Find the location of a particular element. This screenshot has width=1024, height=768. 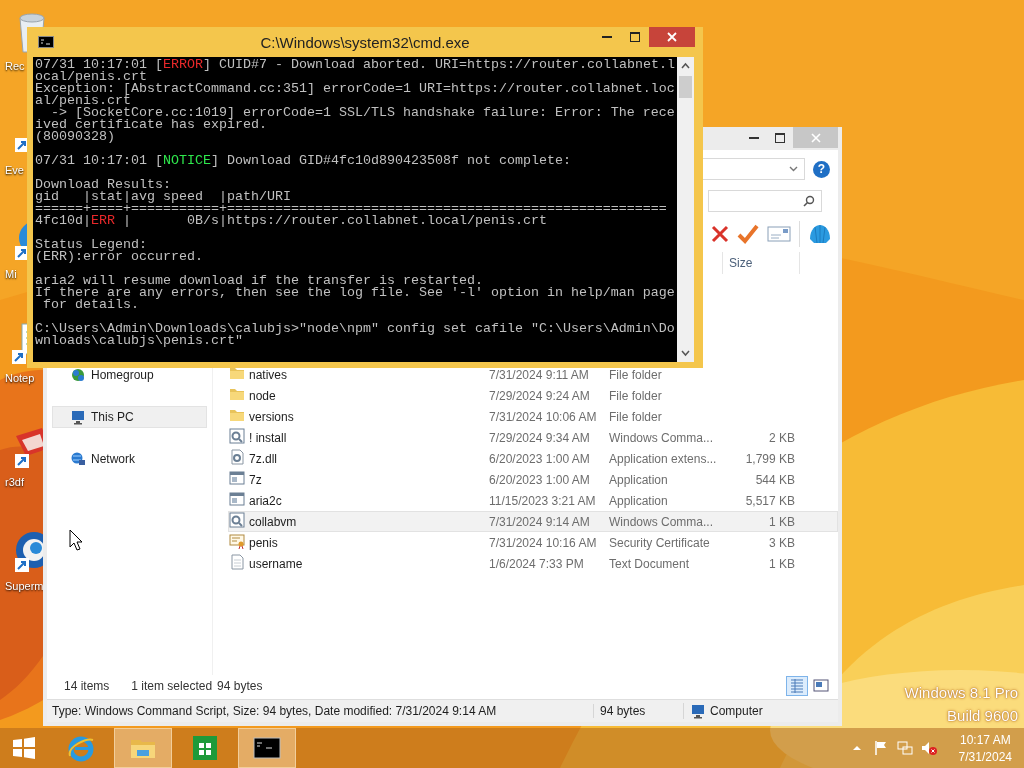

file-name: node is located at coordinates (263, 395).